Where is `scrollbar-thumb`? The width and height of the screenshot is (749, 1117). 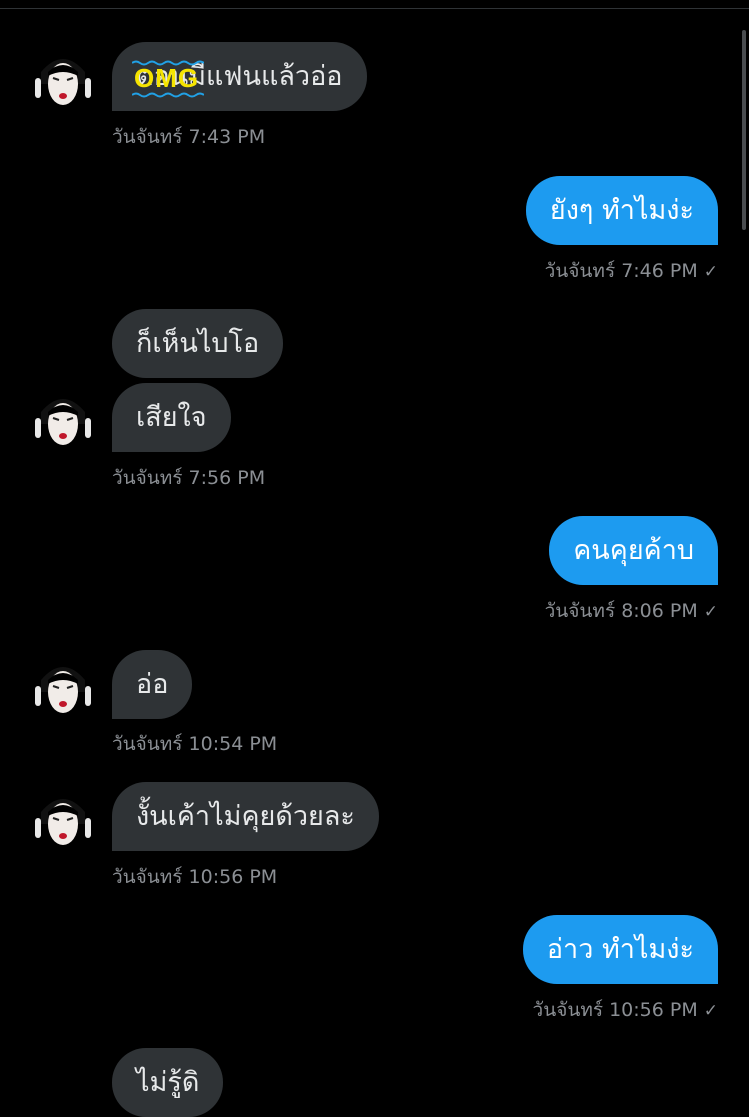 scrollbar-thumb is located at coordinates (744, 130).